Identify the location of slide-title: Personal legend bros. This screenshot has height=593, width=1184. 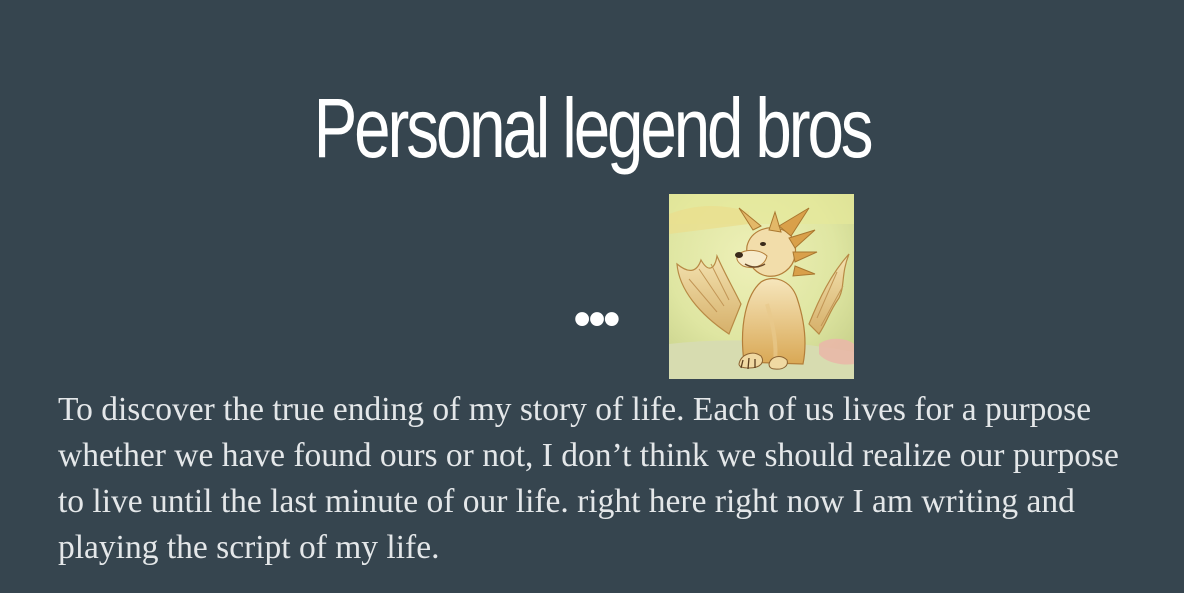
(593, 128).